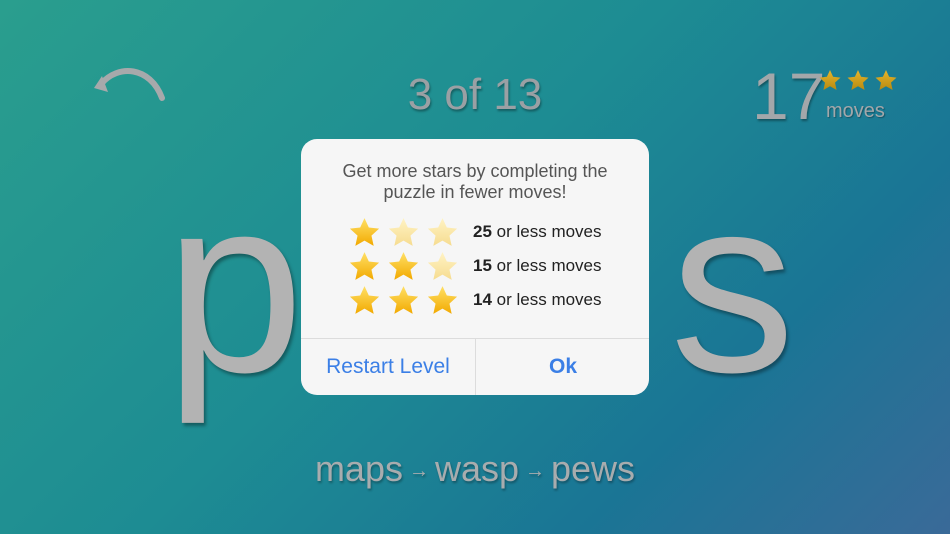 Image resolution: width=950 pixels, height=534 pixels. I want to click on ok-button: Ok, so click(562, 367).